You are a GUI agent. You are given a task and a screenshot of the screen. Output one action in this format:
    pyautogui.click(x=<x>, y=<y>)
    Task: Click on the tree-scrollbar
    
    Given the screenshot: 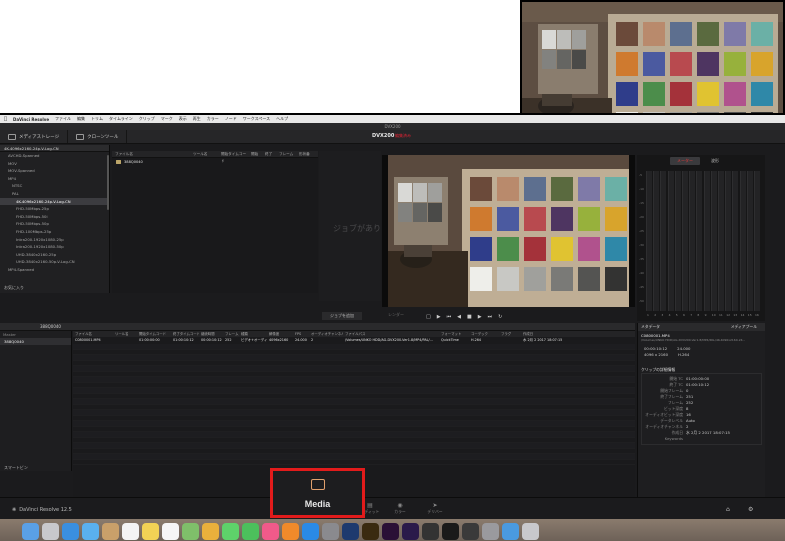 What is the action you would take?
    pyautogui.click(x=108, y=182)
    